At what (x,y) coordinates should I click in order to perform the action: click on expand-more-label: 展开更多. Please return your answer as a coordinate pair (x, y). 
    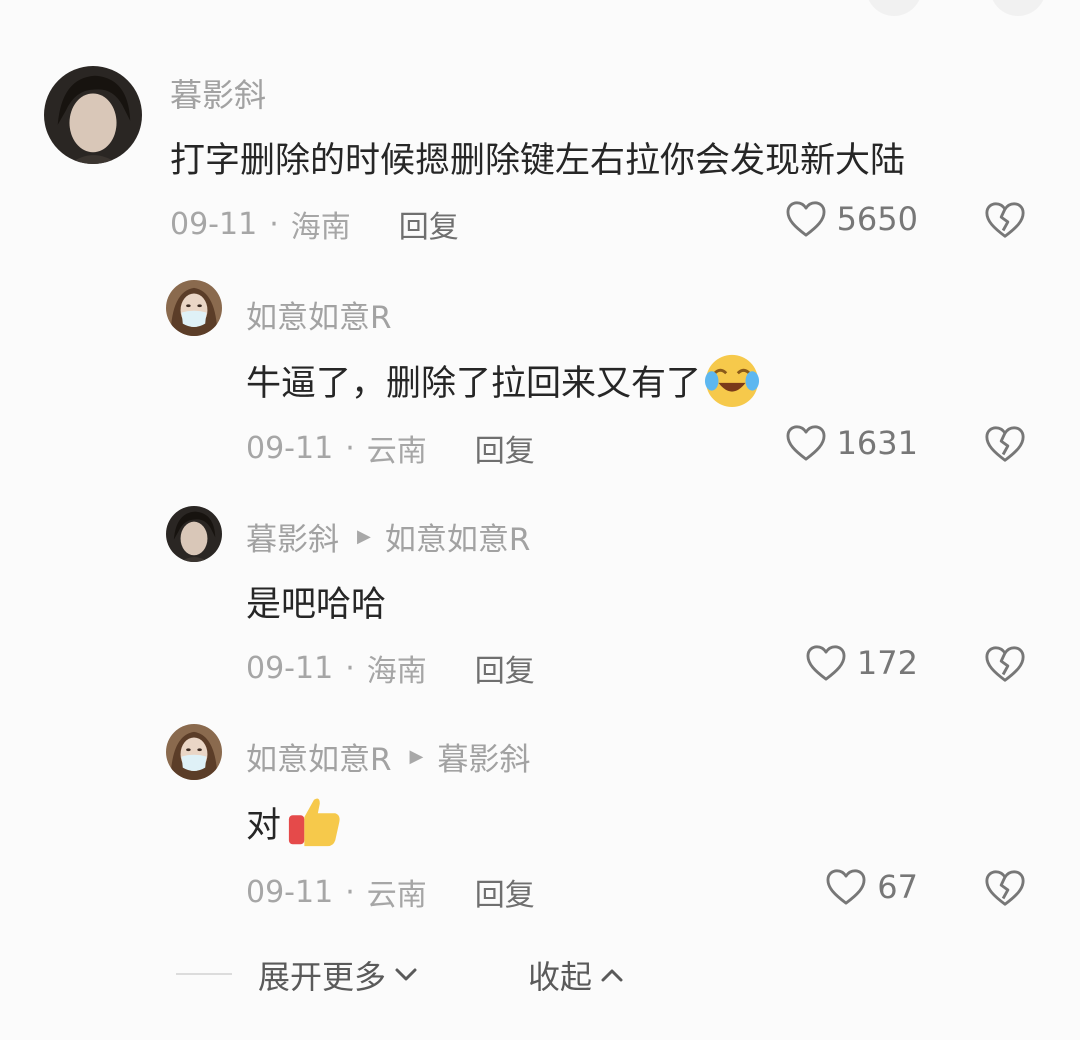
    Looking at the image, I should click on (322, 977).